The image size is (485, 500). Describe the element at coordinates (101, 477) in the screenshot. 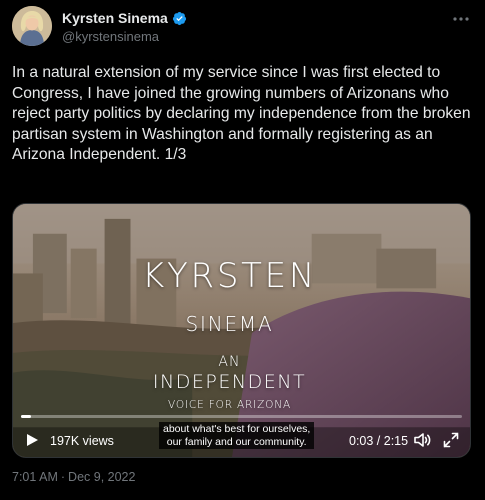

I see `tweet-date: Dec 9, 2022` at that location.